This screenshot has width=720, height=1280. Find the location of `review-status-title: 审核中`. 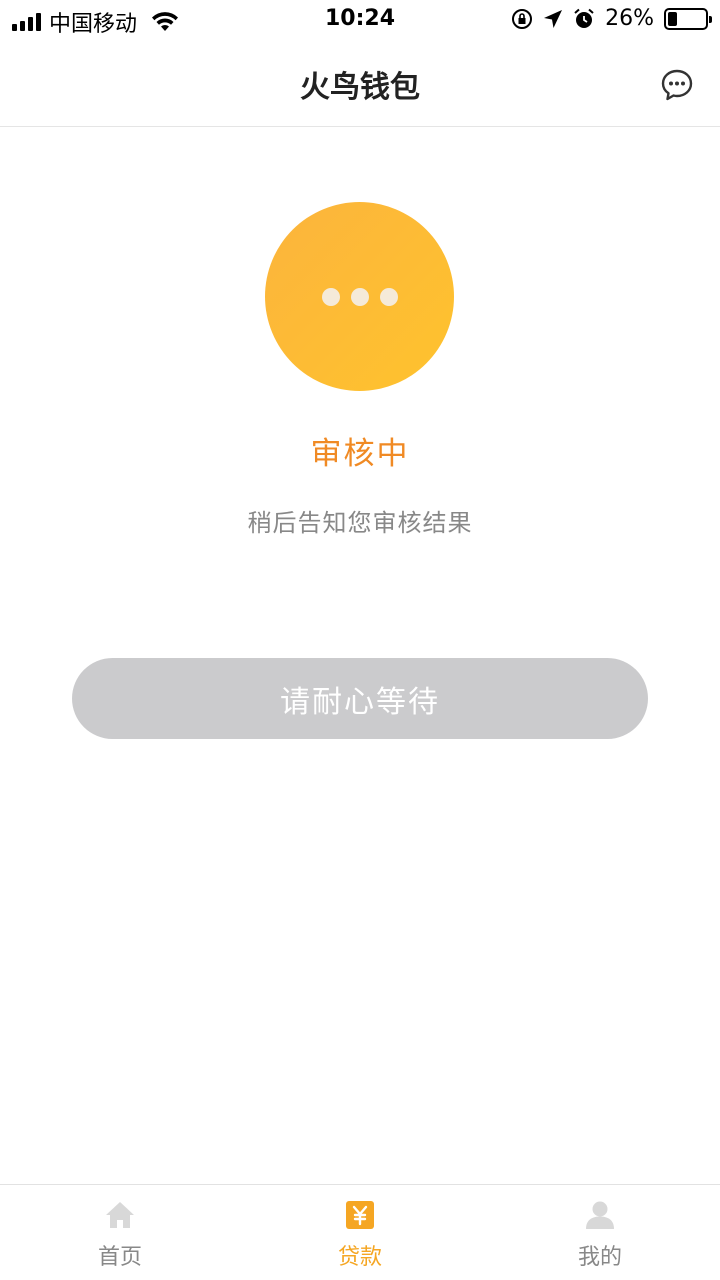

review-status-title: 审核中 is located at coordinates (360, 454).